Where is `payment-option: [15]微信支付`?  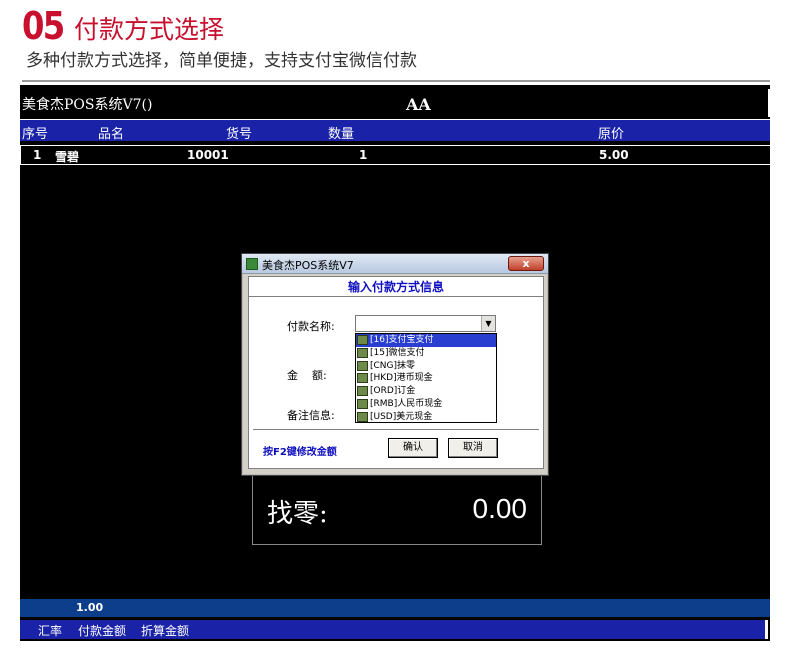
payment-option: [15]微信支付 is located at coordinates (426, 353).